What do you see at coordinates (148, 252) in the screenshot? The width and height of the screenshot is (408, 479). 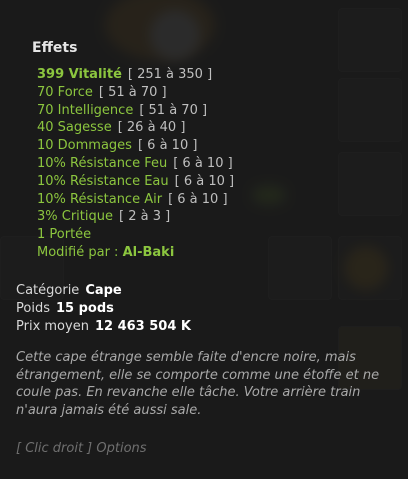 I see `modified-by-name: Al-Baki` at bounding box center [148, 252].